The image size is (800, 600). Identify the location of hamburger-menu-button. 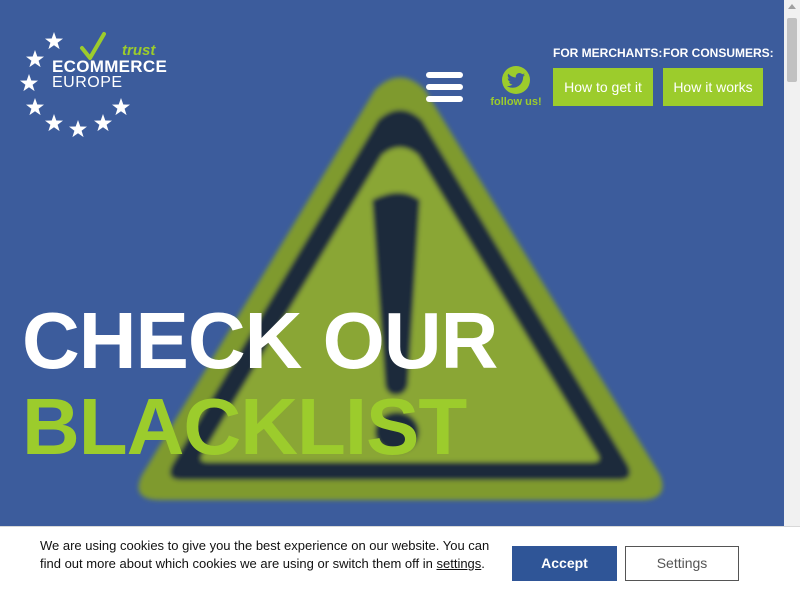
(446, 90).